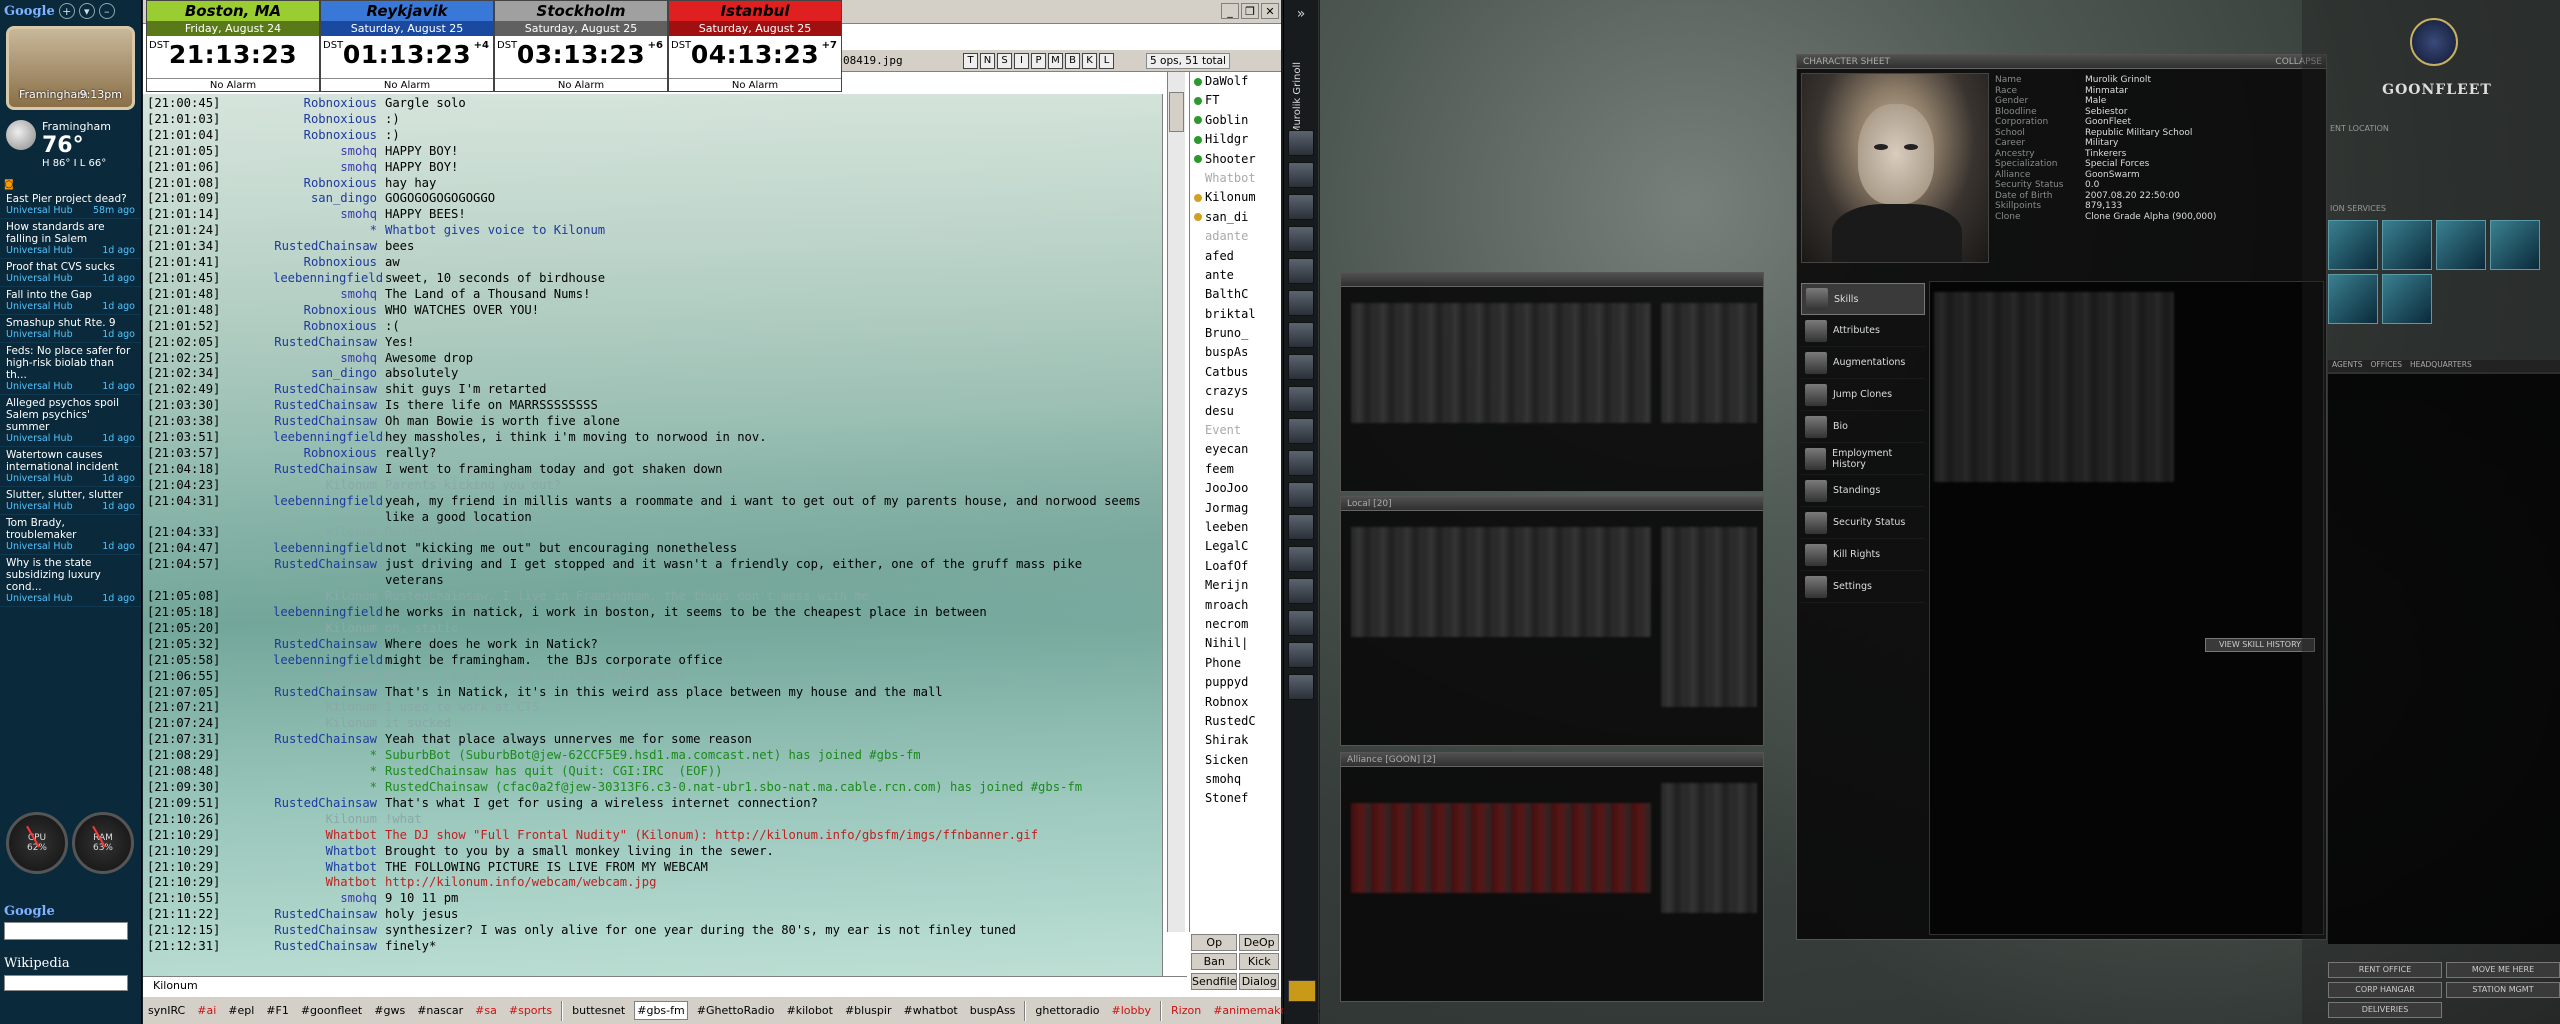  I want to click on nick-list-item: Goblin, so click(1235, 120).